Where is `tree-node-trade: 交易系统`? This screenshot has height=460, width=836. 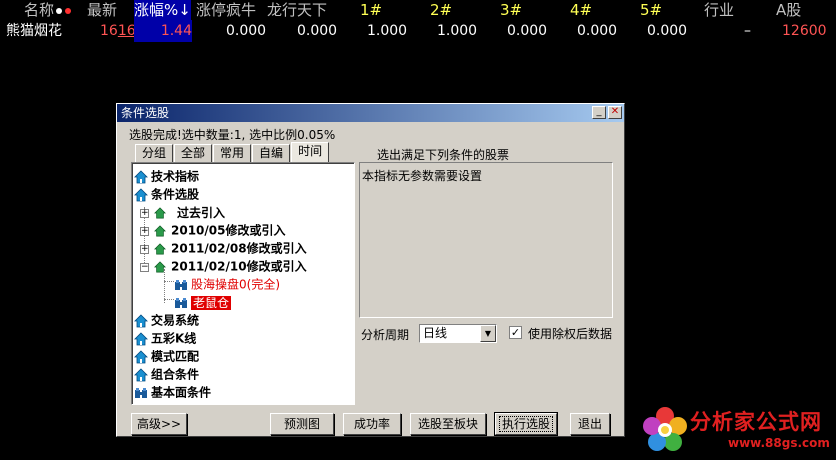
tree-node-trade: 交易系统 is located at coordinates (166, 320).